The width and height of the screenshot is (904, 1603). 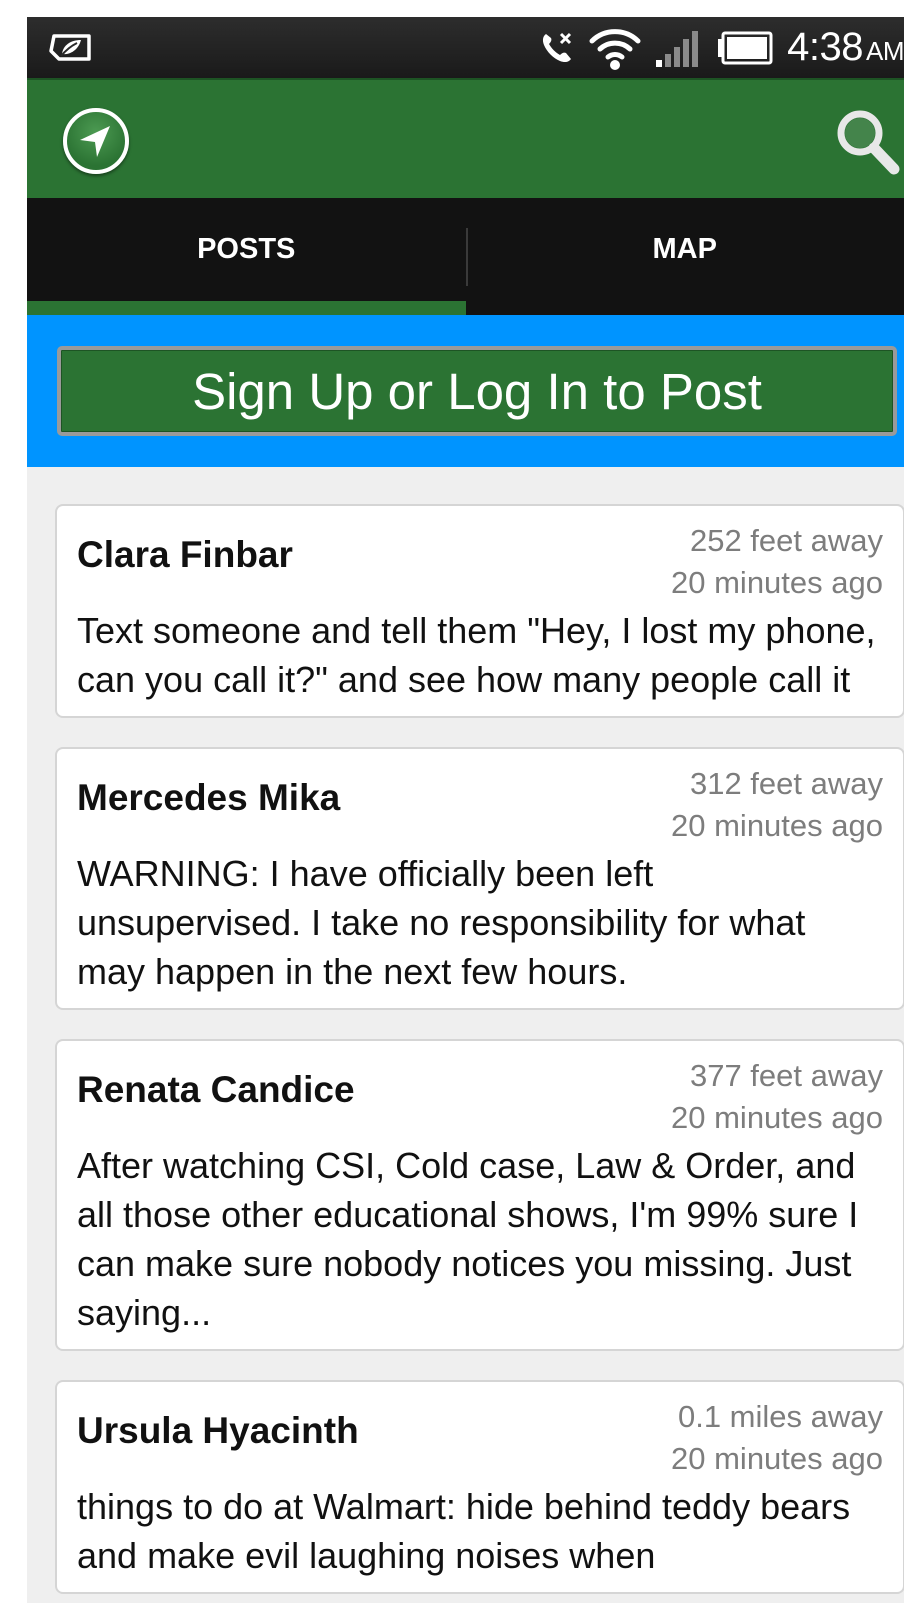 What do you see at coordinates (557, 47) in the screenshot?
I see `muted-call-icon` at bounding box center [557, 47].